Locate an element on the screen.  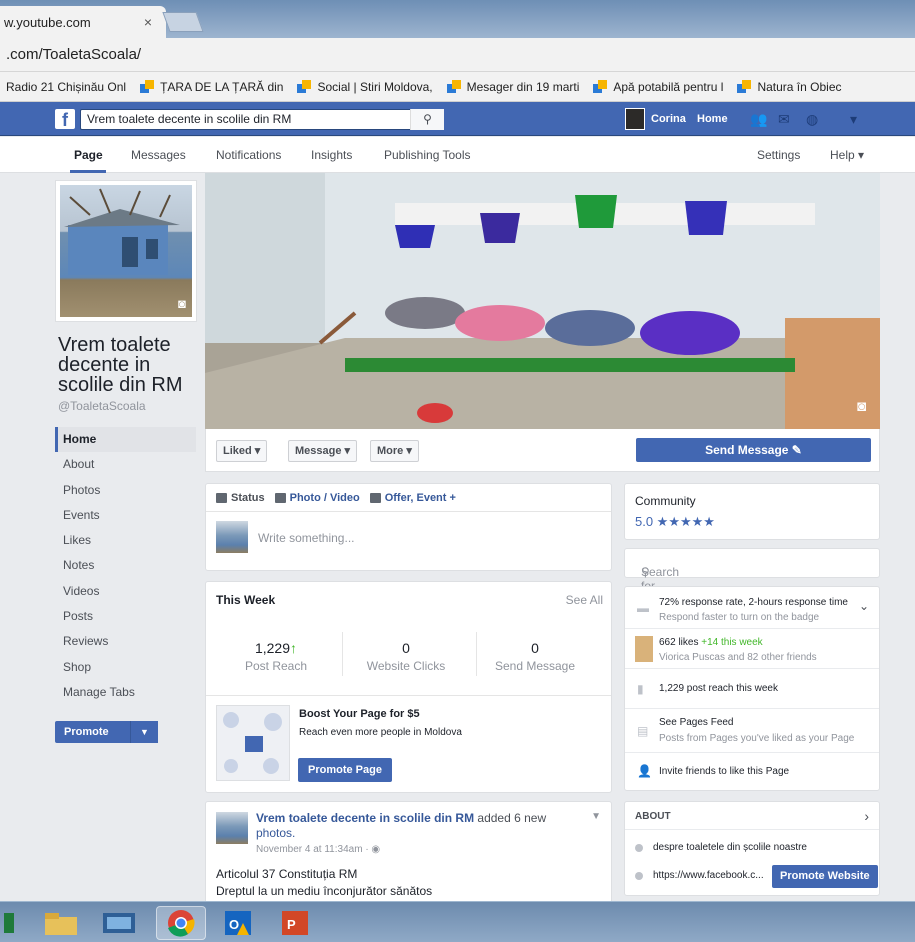
chat-icon: ▬ is located at coordinates (643, 608).